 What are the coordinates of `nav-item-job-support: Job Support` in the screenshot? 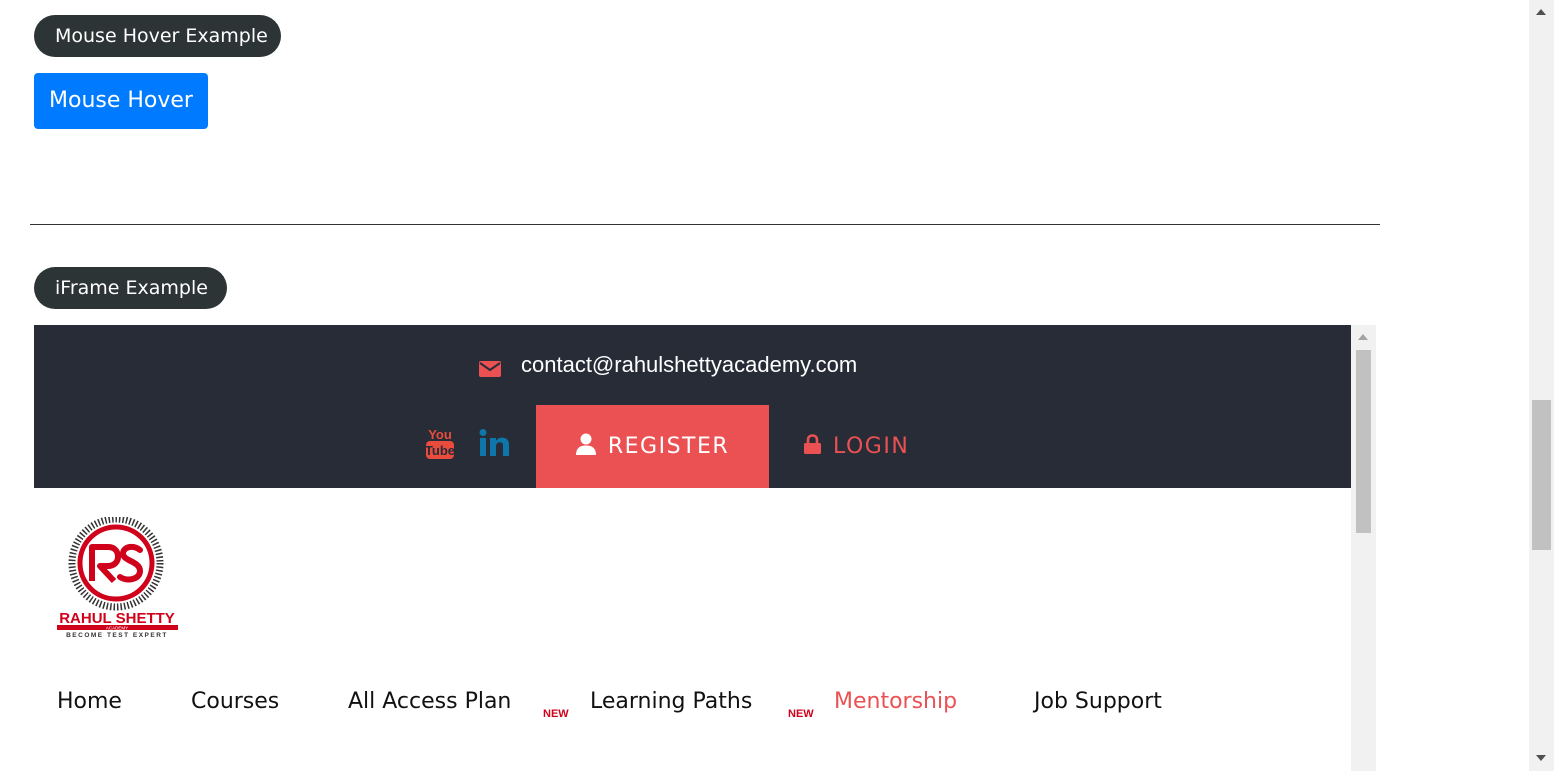 It's located at (1098, 701).